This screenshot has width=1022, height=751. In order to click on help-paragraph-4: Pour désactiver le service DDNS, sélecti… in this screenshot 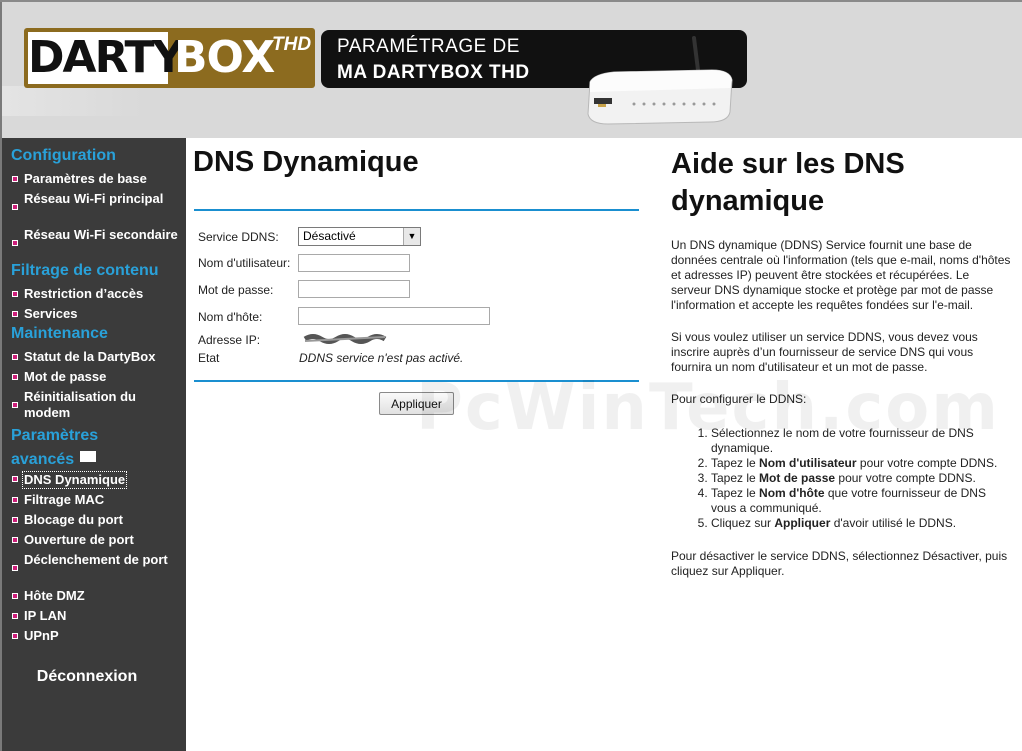, I will do `click(839, 563)`.